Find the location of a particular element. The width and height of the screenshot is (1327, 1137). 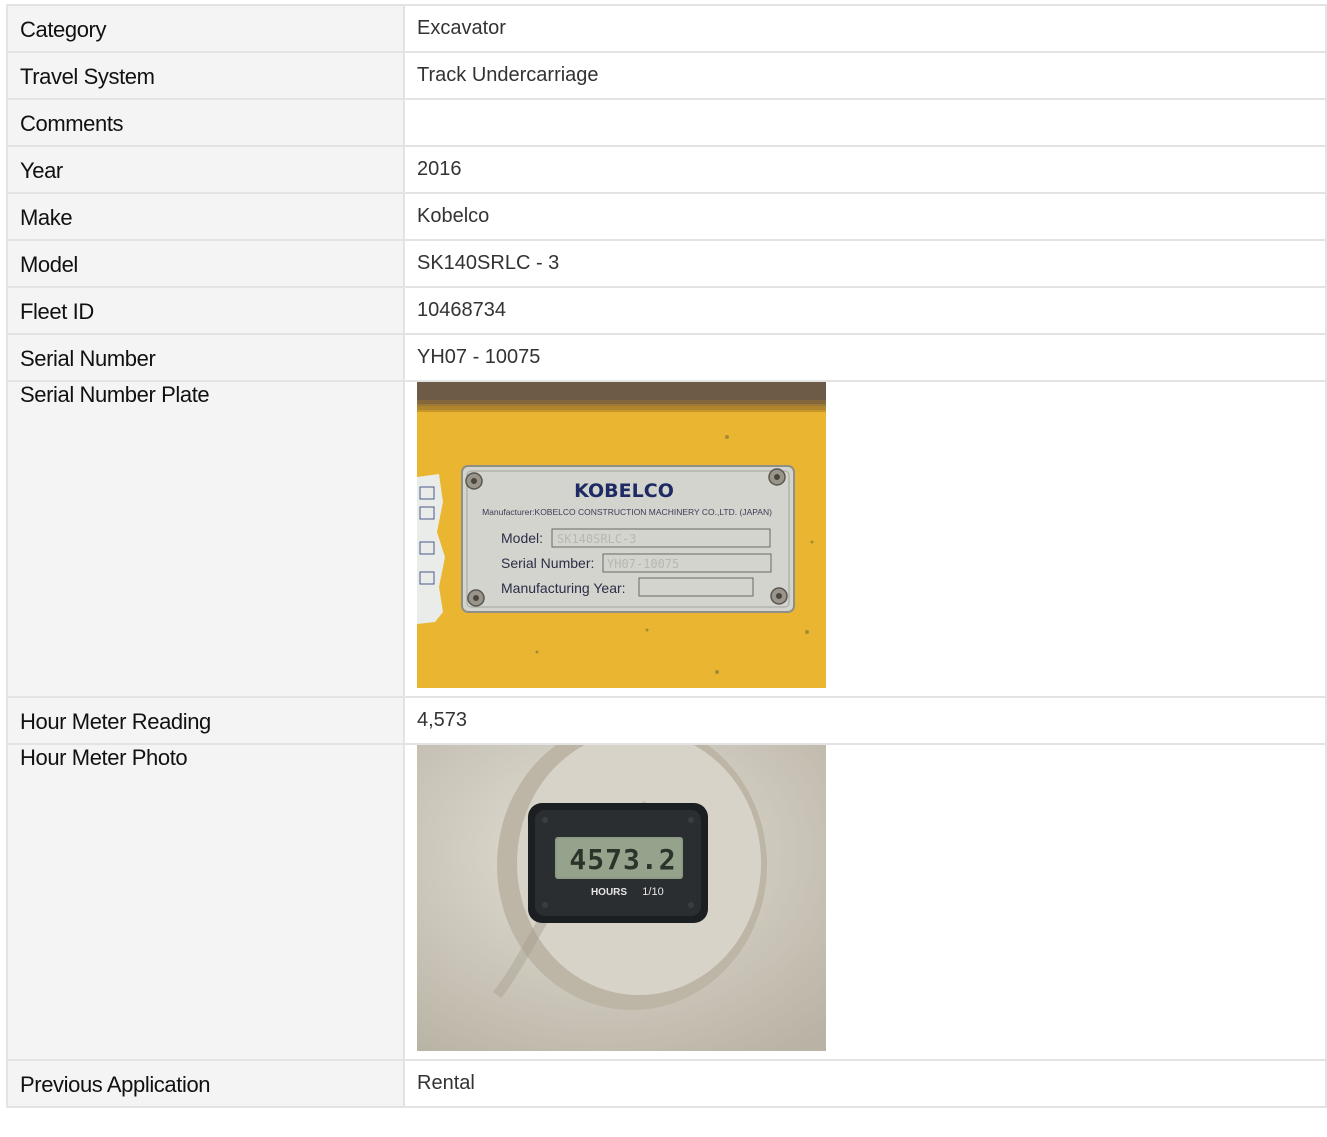

row-fleet-id: Fleet ID 10468734 is located at coordinates (666, 310).